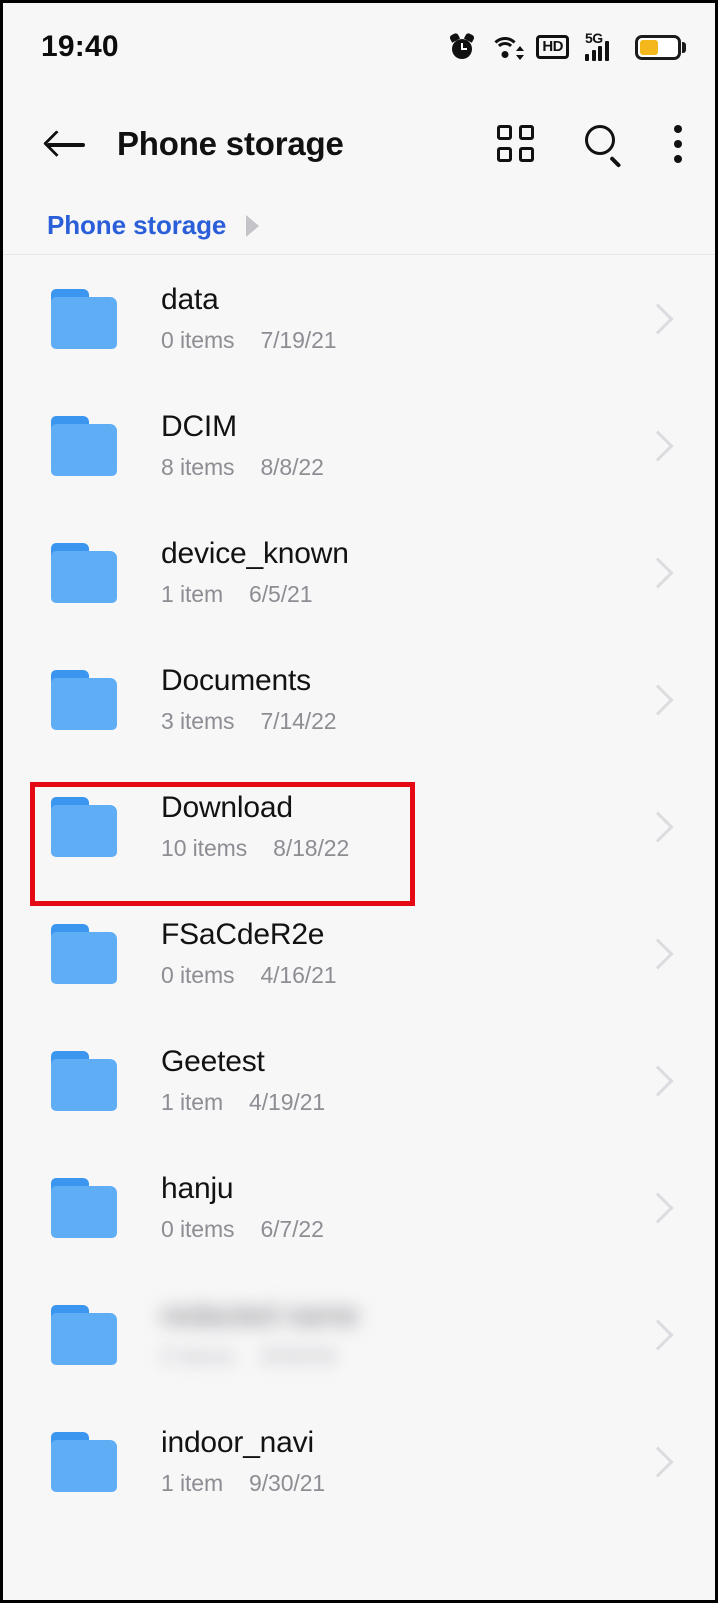  I want to click on file-row: indoor_navi 1 item 9/30/21, so click(359, 1461).